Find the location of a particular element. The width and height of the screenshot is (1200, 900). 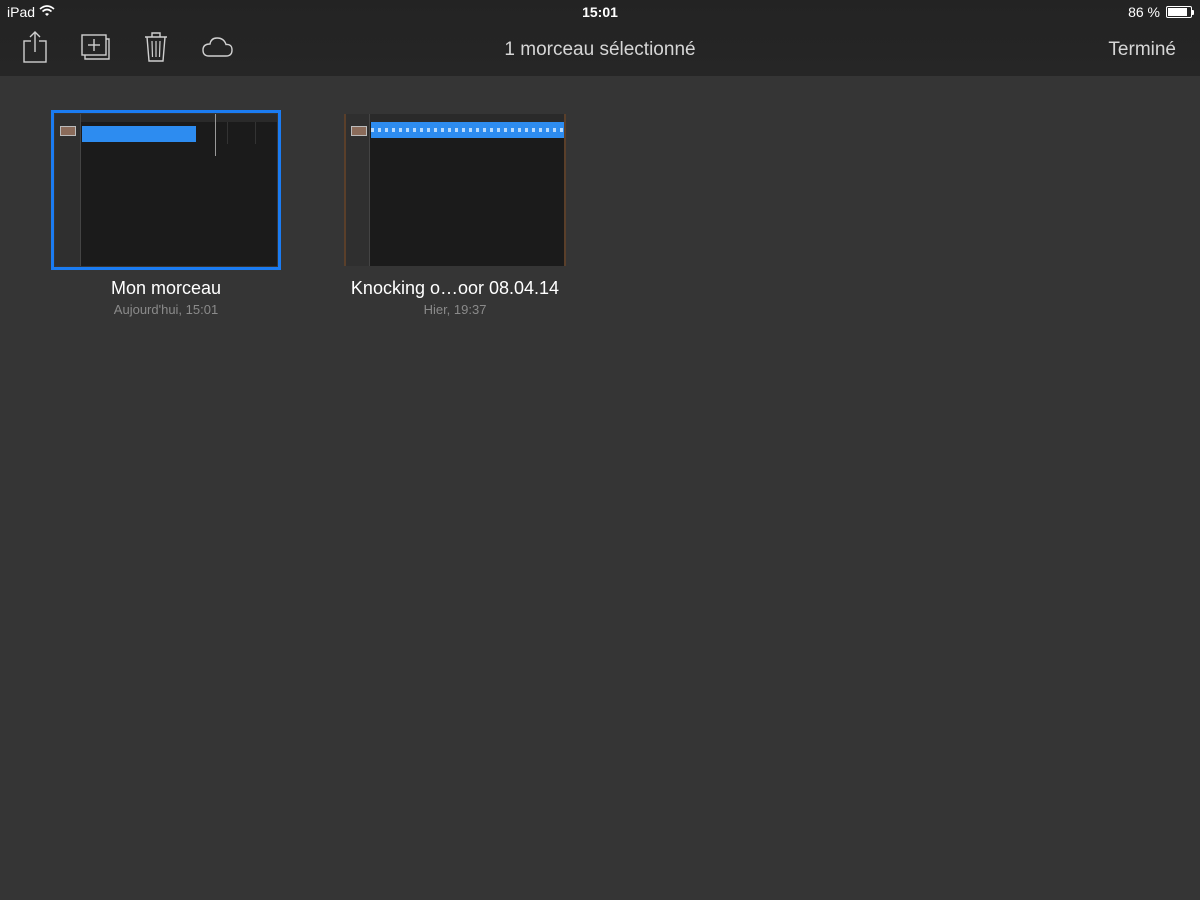

battery-level is located at coordinates (1177, 12).